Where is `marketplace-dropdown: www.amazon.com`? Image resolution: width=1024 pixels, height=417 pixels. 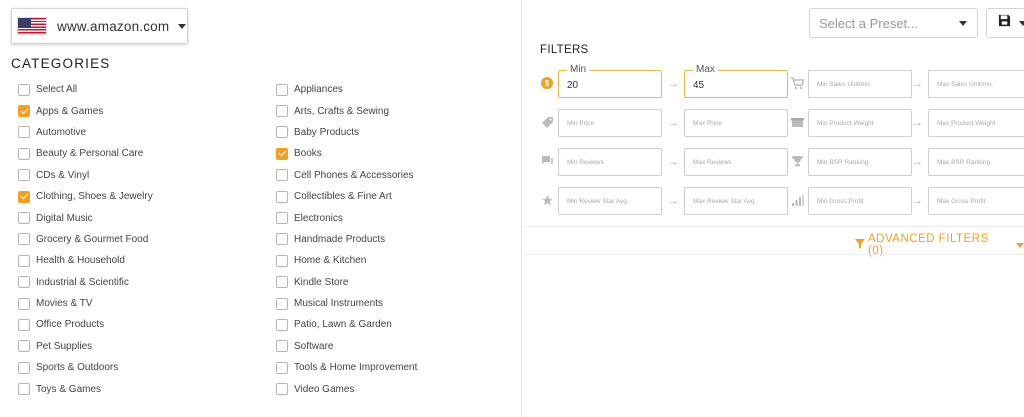 marketplace-dropdown: www.amazon.com is located at coordinates (99, 26).